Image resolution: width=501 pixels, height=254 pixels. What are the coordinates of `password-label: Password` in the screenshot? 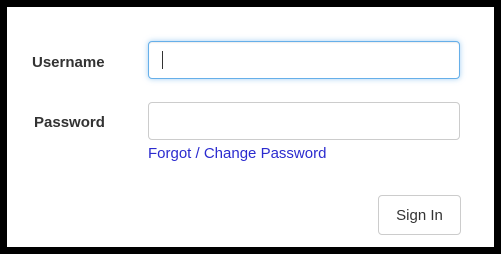 It's located at (69, 122).